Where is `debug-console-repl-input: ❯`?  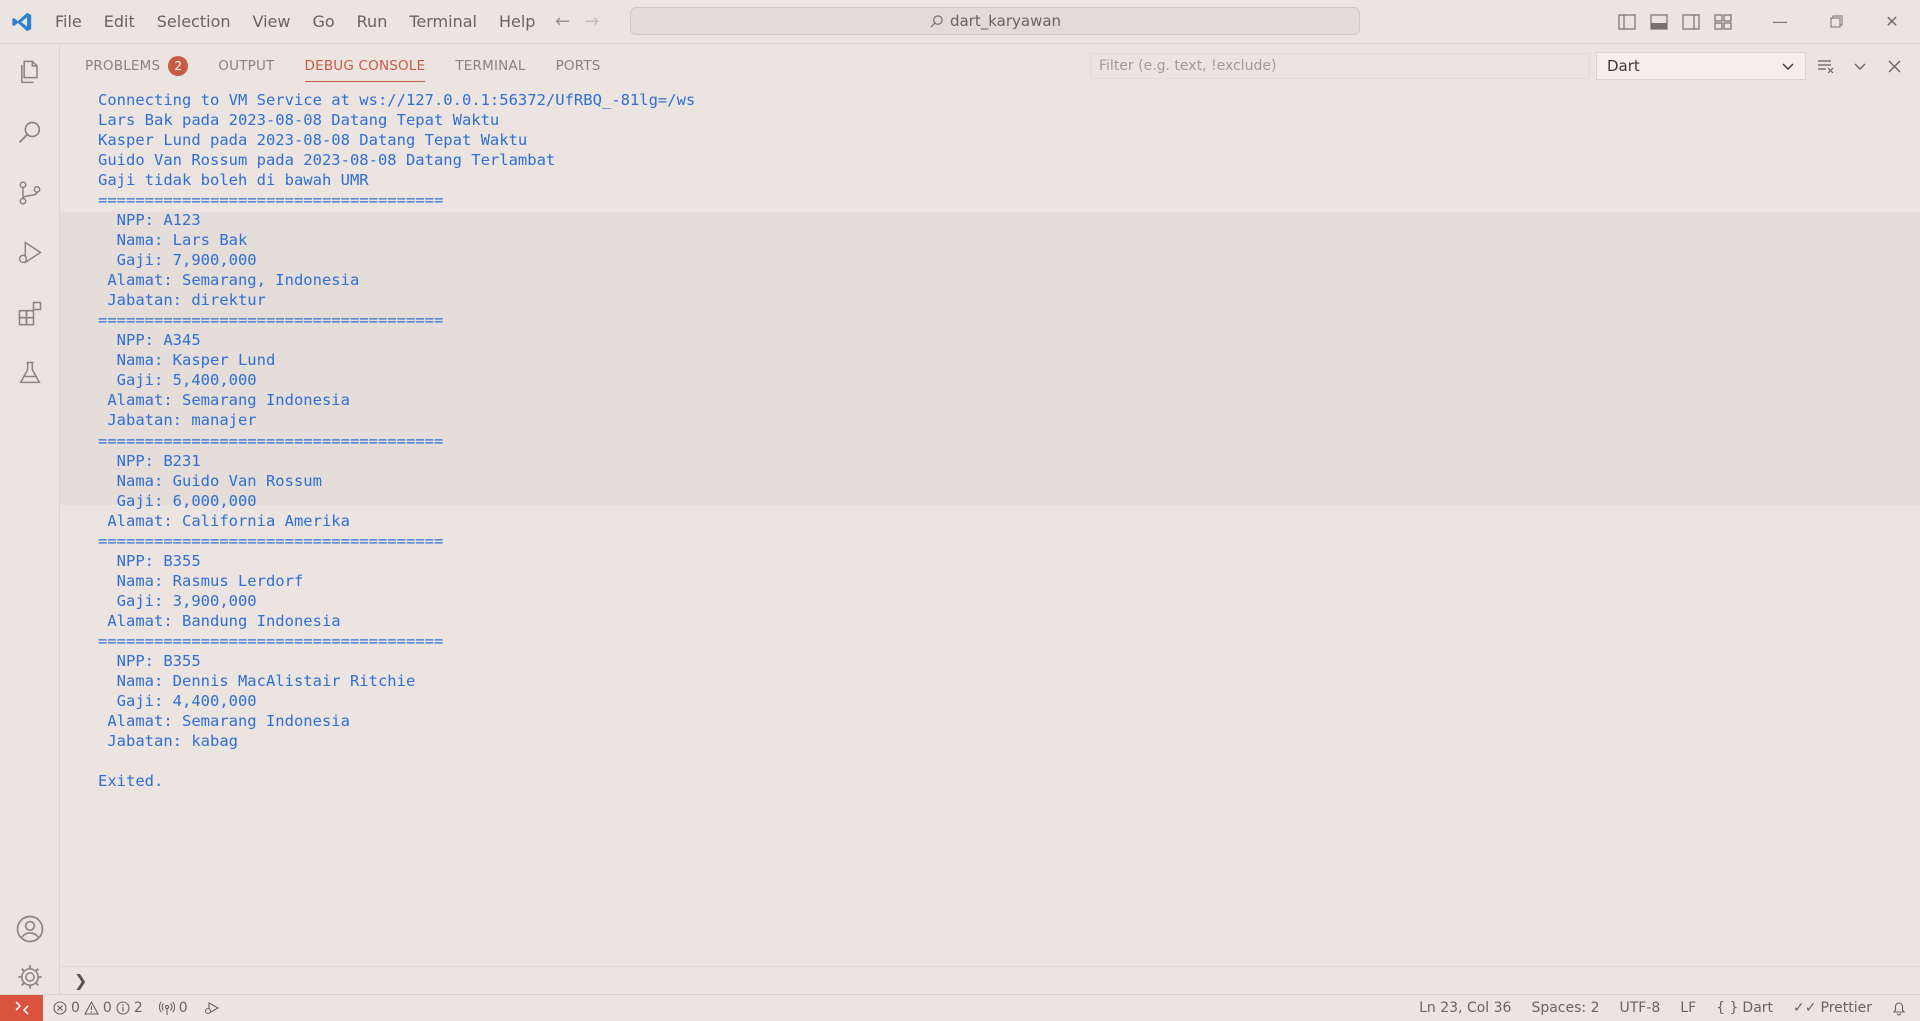 debug-console-repl-input: ❯ is located at coordinates (990, 980).